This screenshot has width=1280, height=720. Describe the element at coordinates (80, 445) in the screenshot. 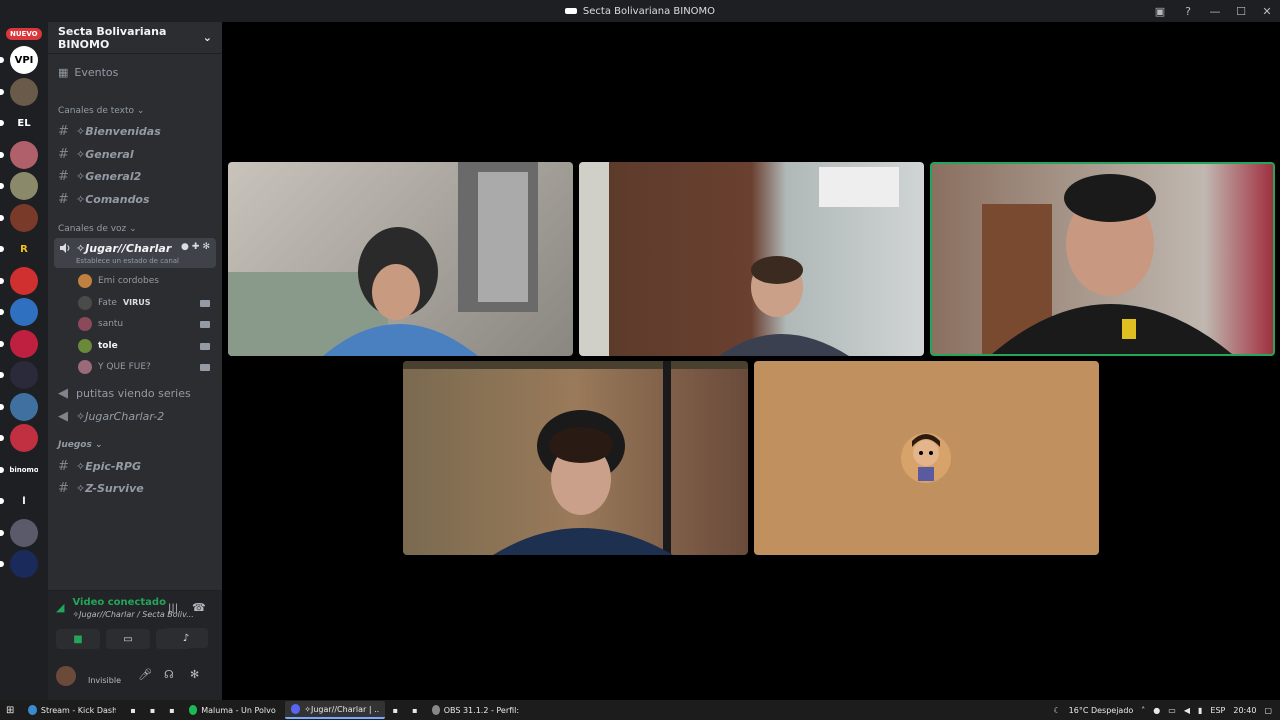

I see `category-juegos: Juegos ⌄` at that location.